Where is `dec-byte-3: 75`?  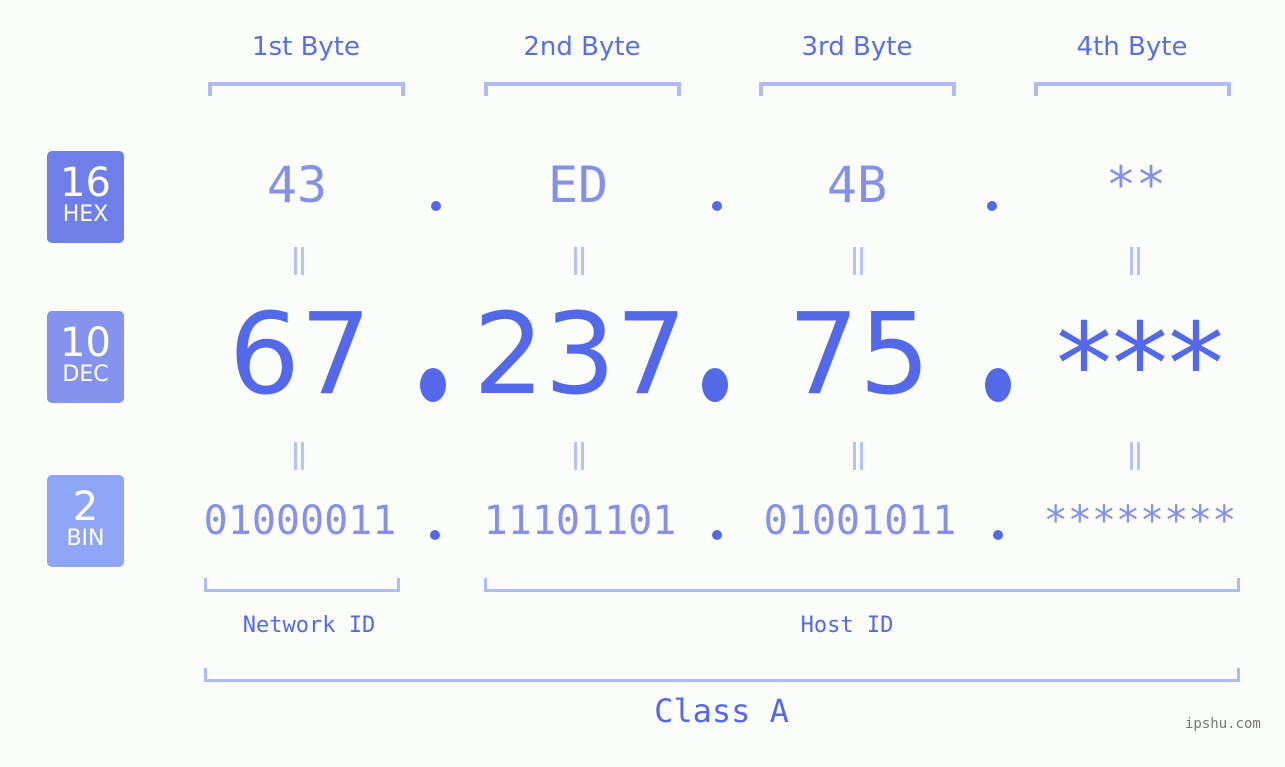
dec-byte-3: 75 is located at coordinates (859, 355).